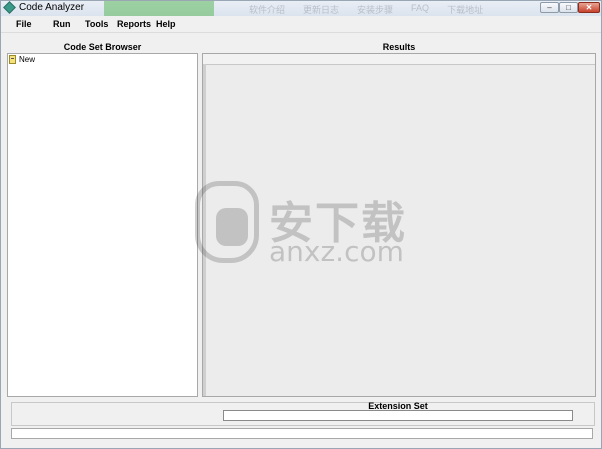 This screenshot has width=602, height=449. I want to click on menu-file: File, so click(24, 24).